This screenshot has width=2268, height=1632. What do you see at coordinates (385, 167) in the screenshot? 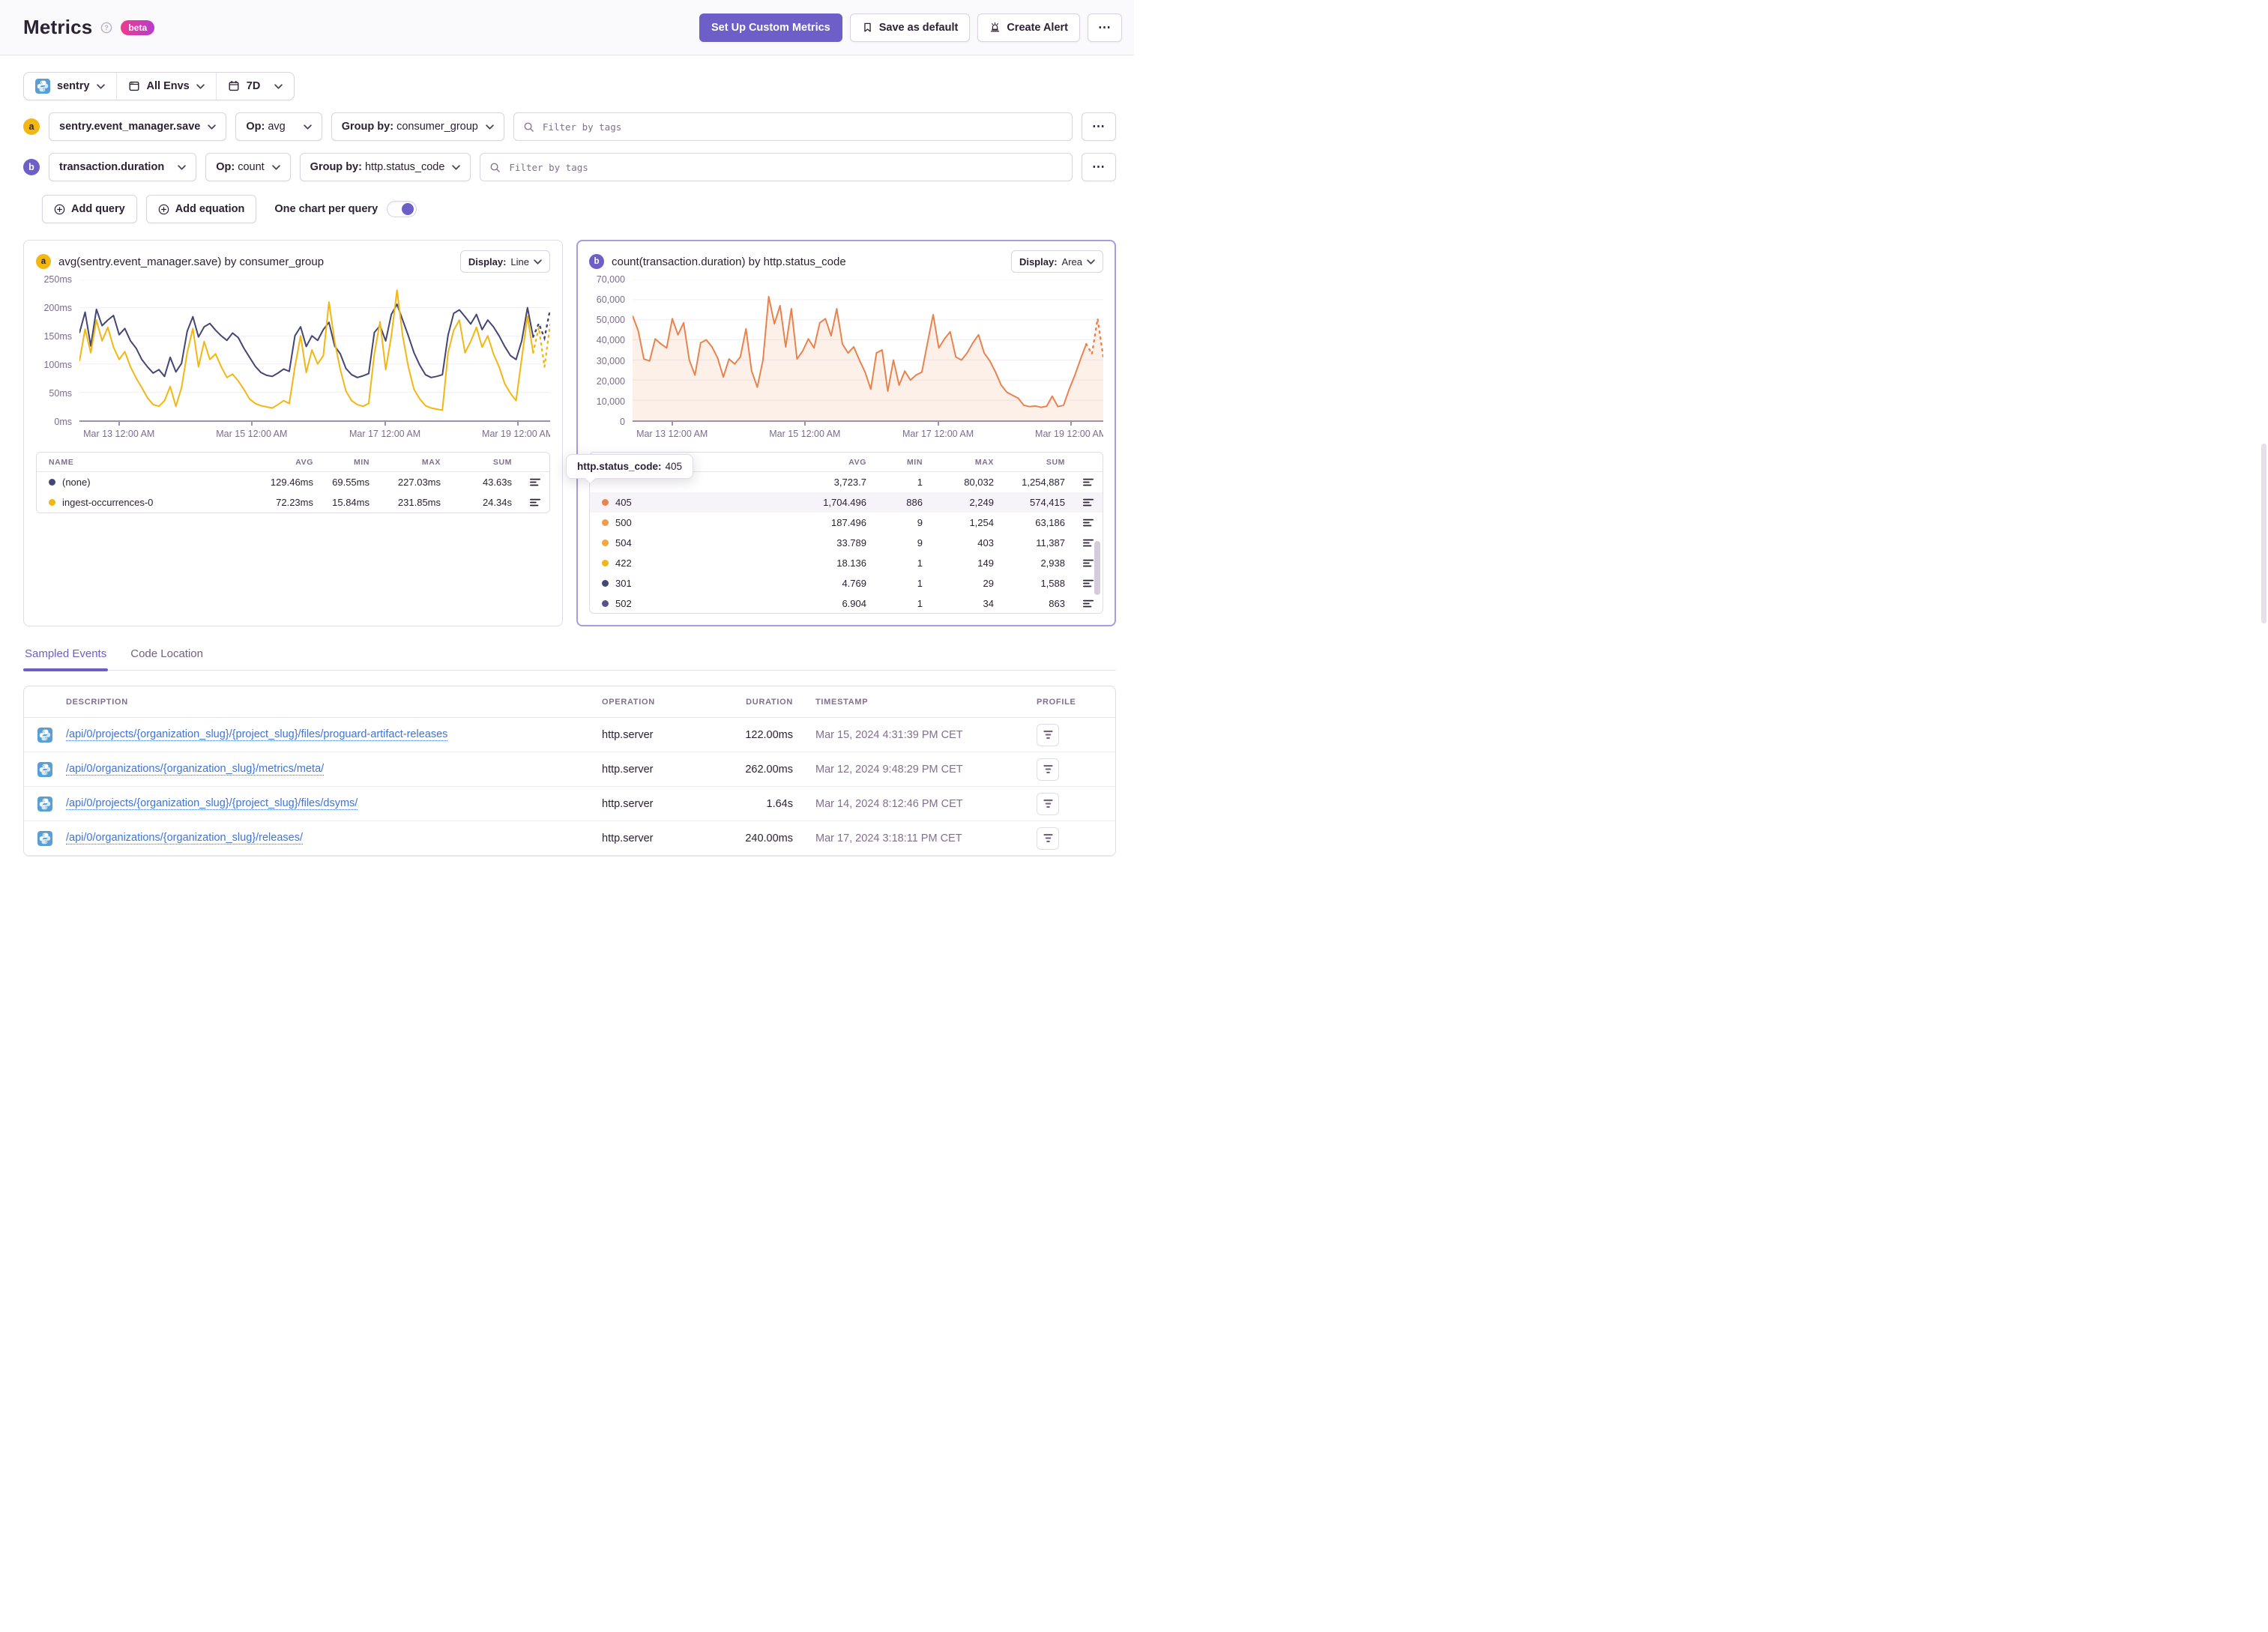
I see `groupby-select-b: Group by: http.status_code` at bounding box center [385, 167].